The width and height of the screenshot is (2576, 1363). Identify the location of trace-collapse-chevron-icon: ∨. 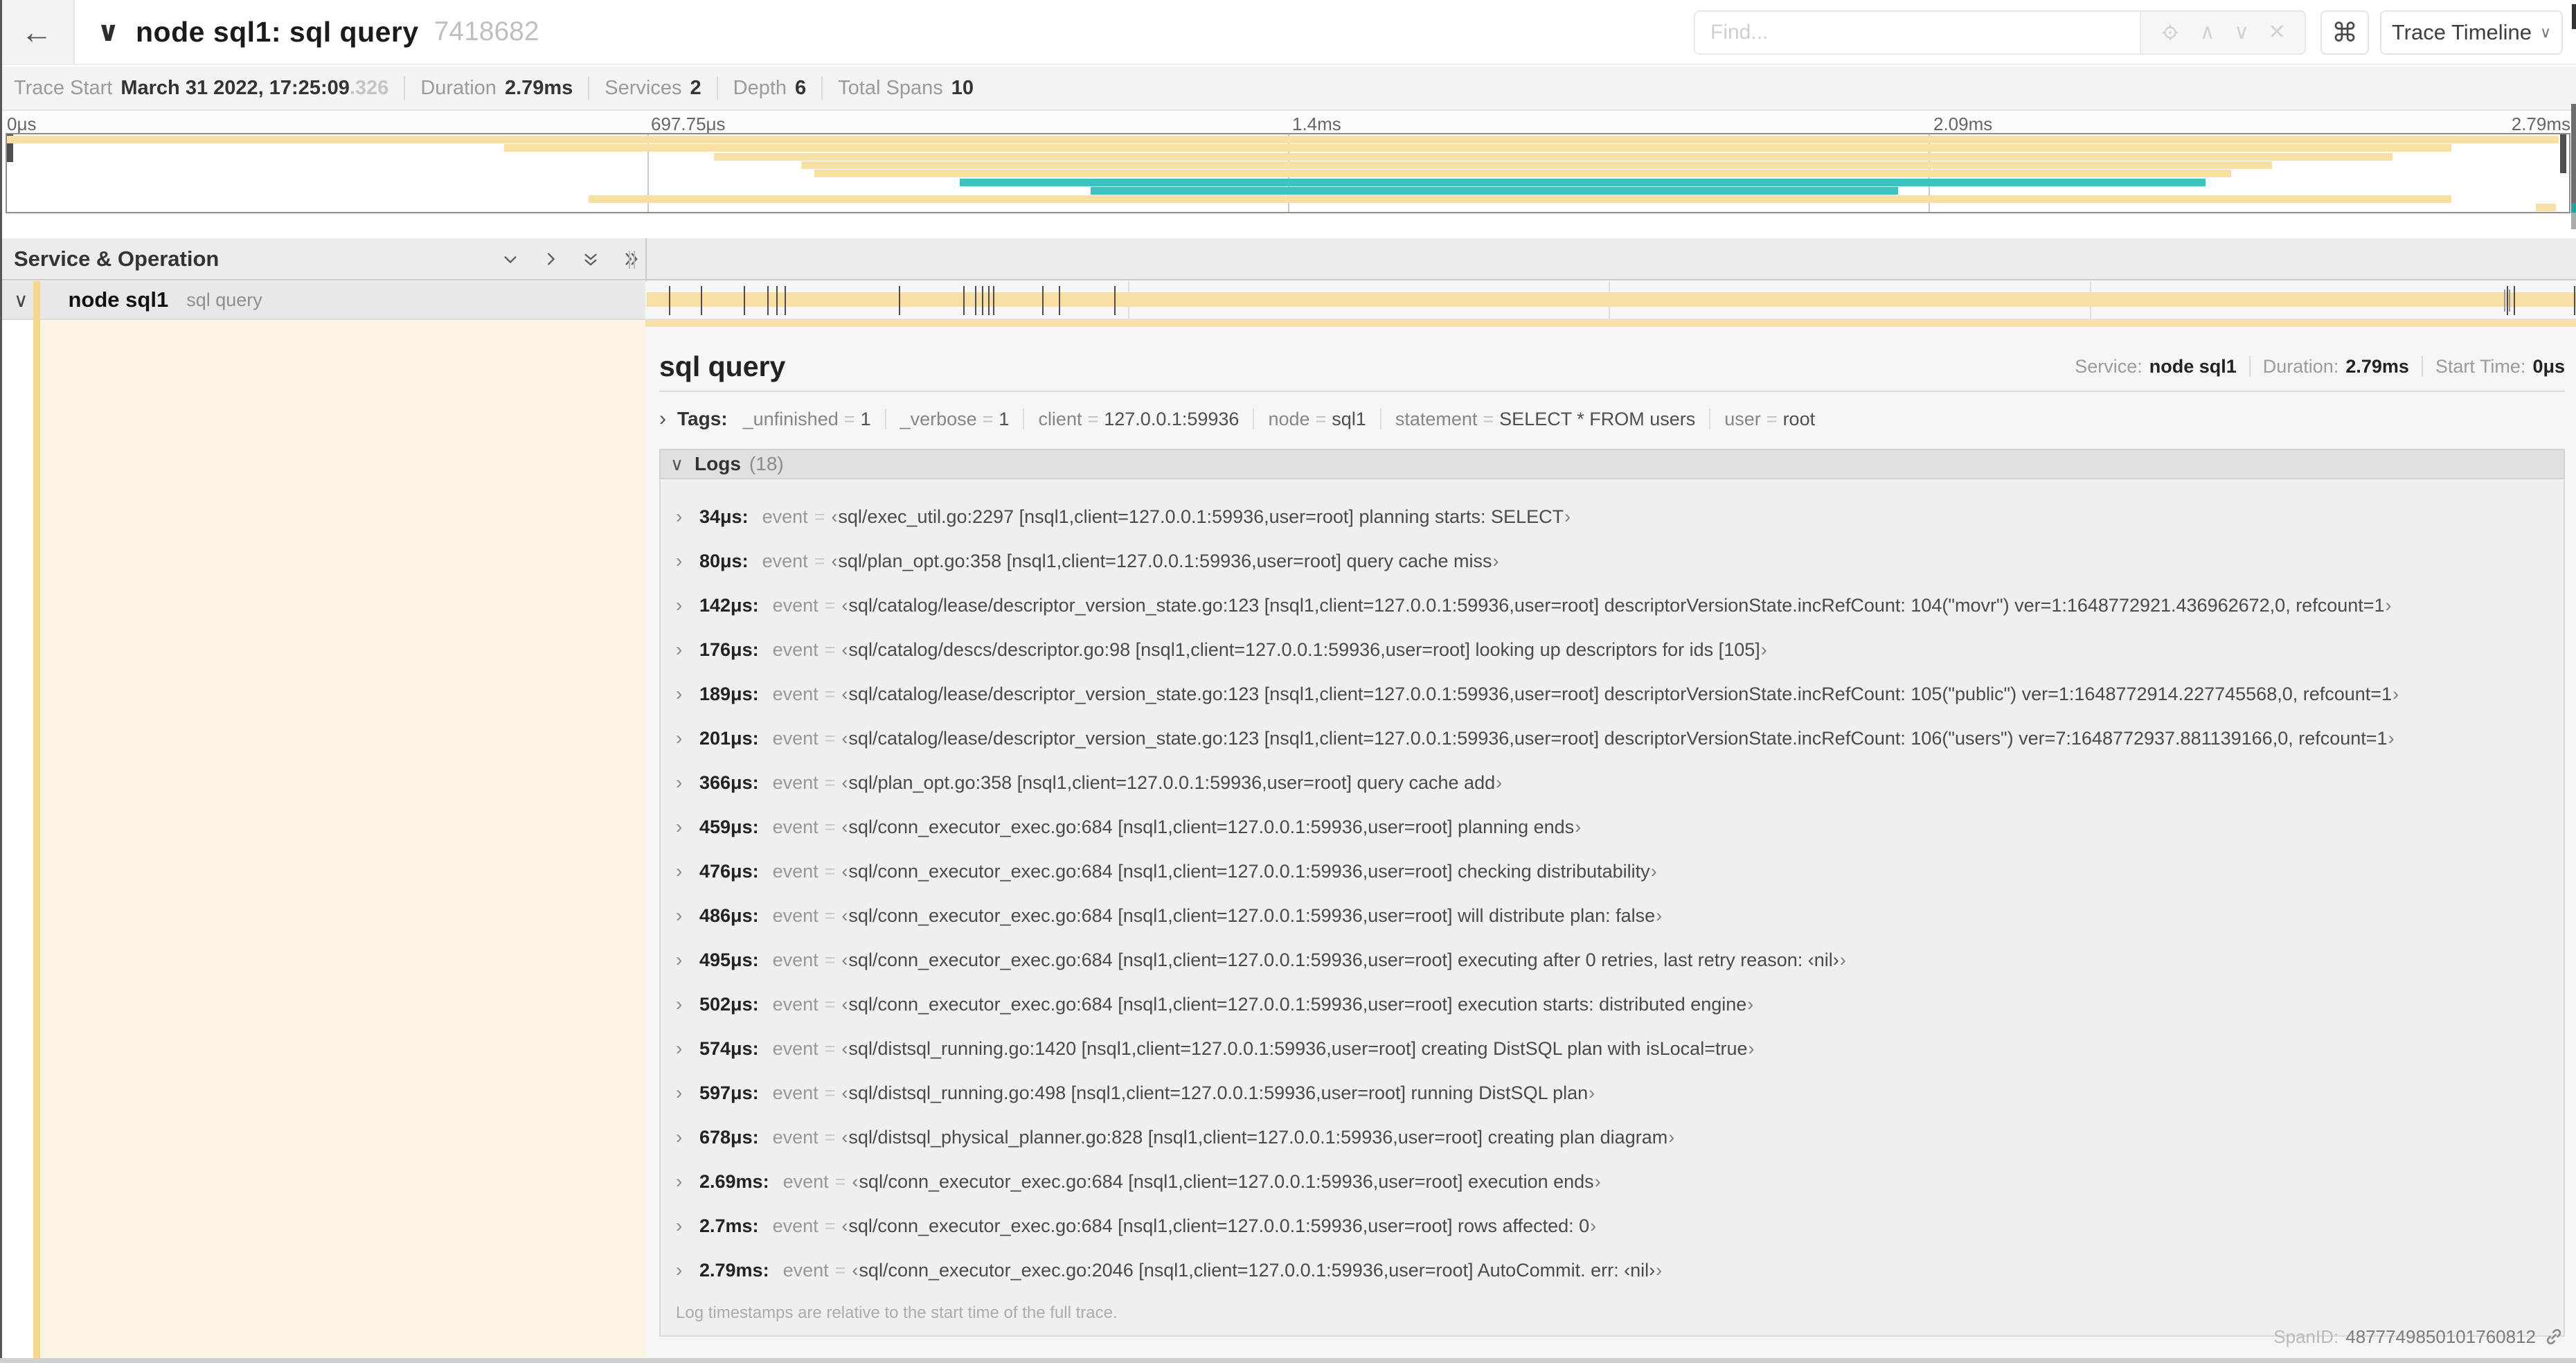
(108, 32).